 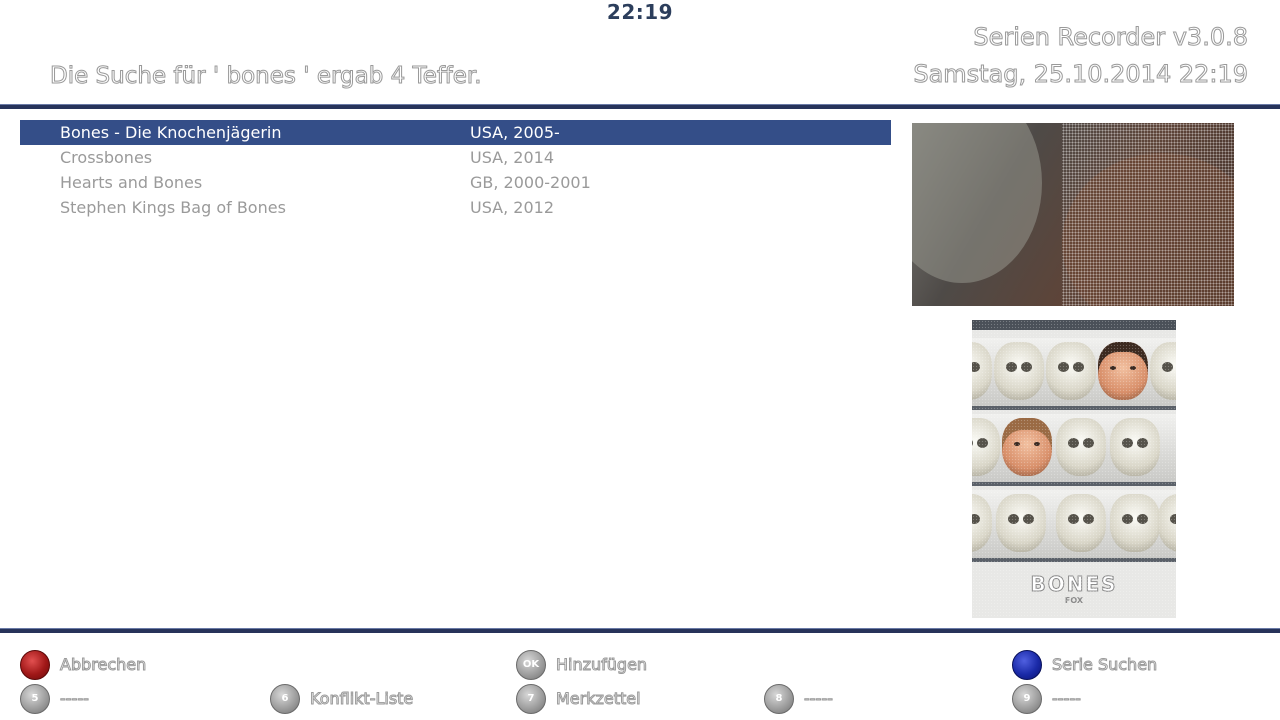 What do you see at coordinates (531, 665) in the screenshot?
I see `ok-button-icon: OK` at bounding box center [531, 665].